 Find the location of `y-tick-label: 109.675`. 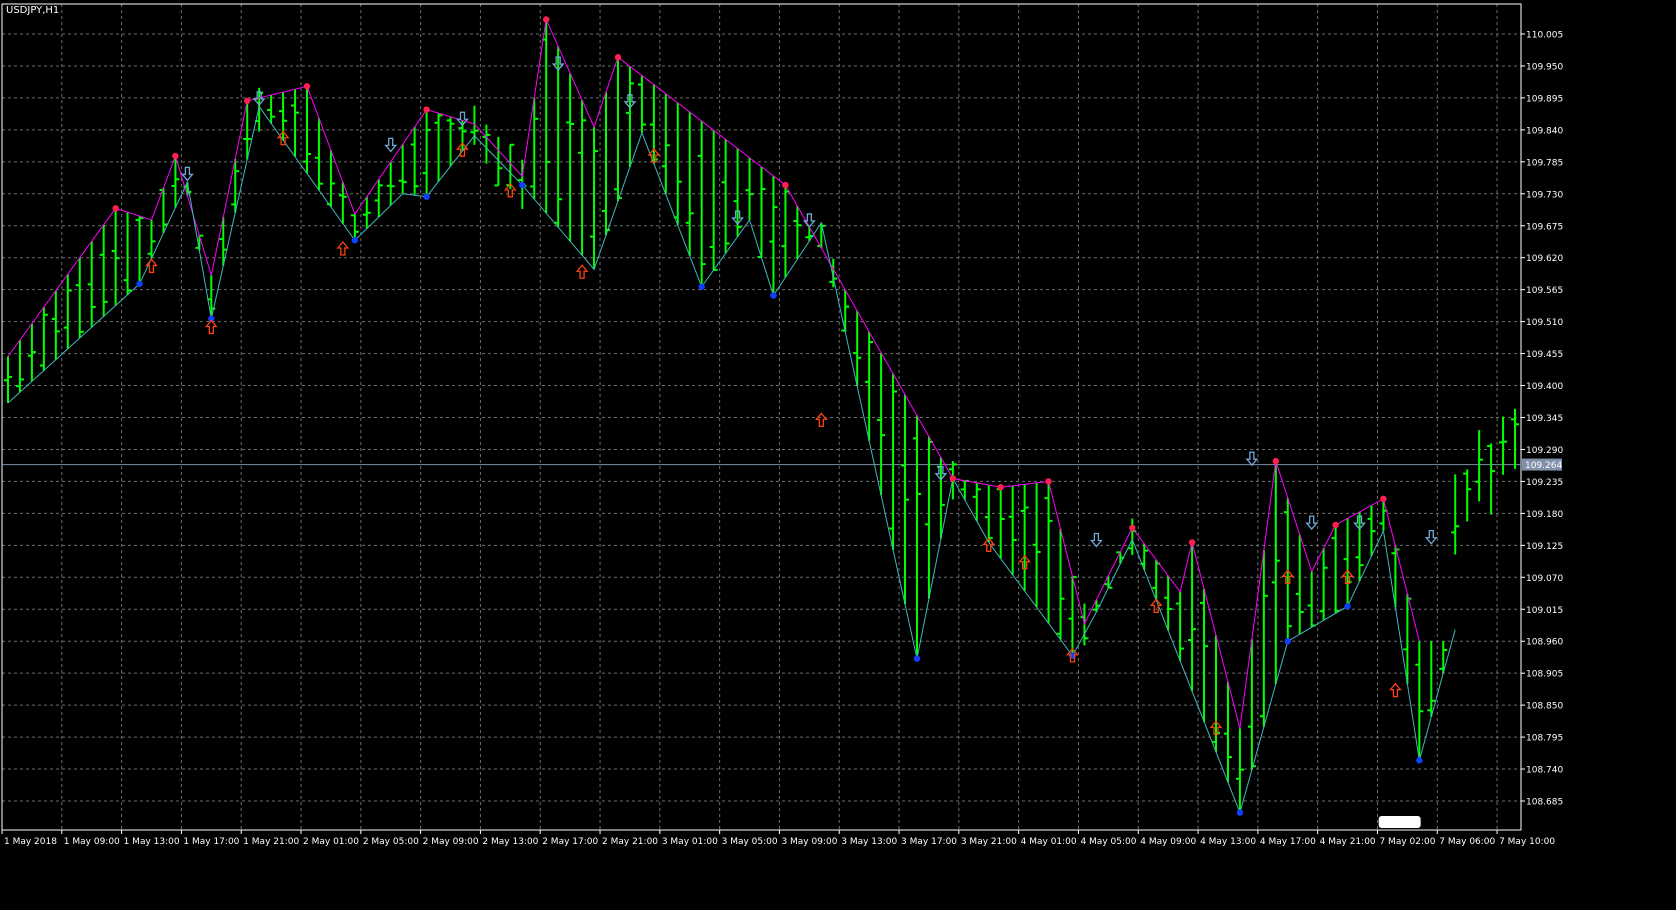

y-tick-label: 109.675 is located at coordinates (1544, 227).